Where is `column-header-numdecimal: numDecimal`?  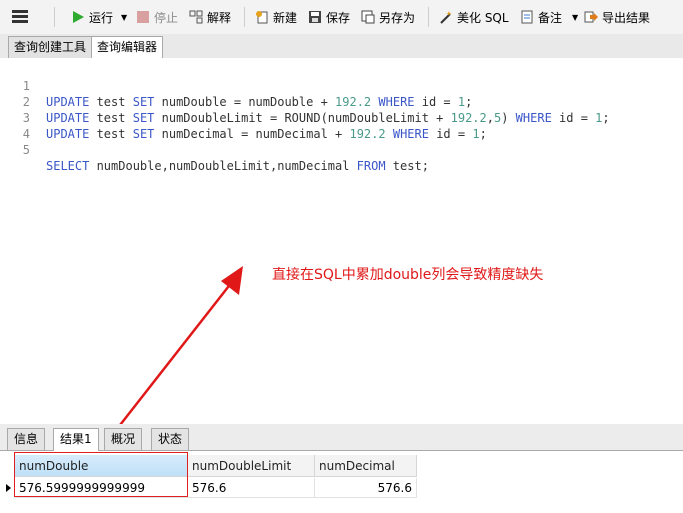 column-header-numdecimal: numDecimal is located at coordinates (366, 466).